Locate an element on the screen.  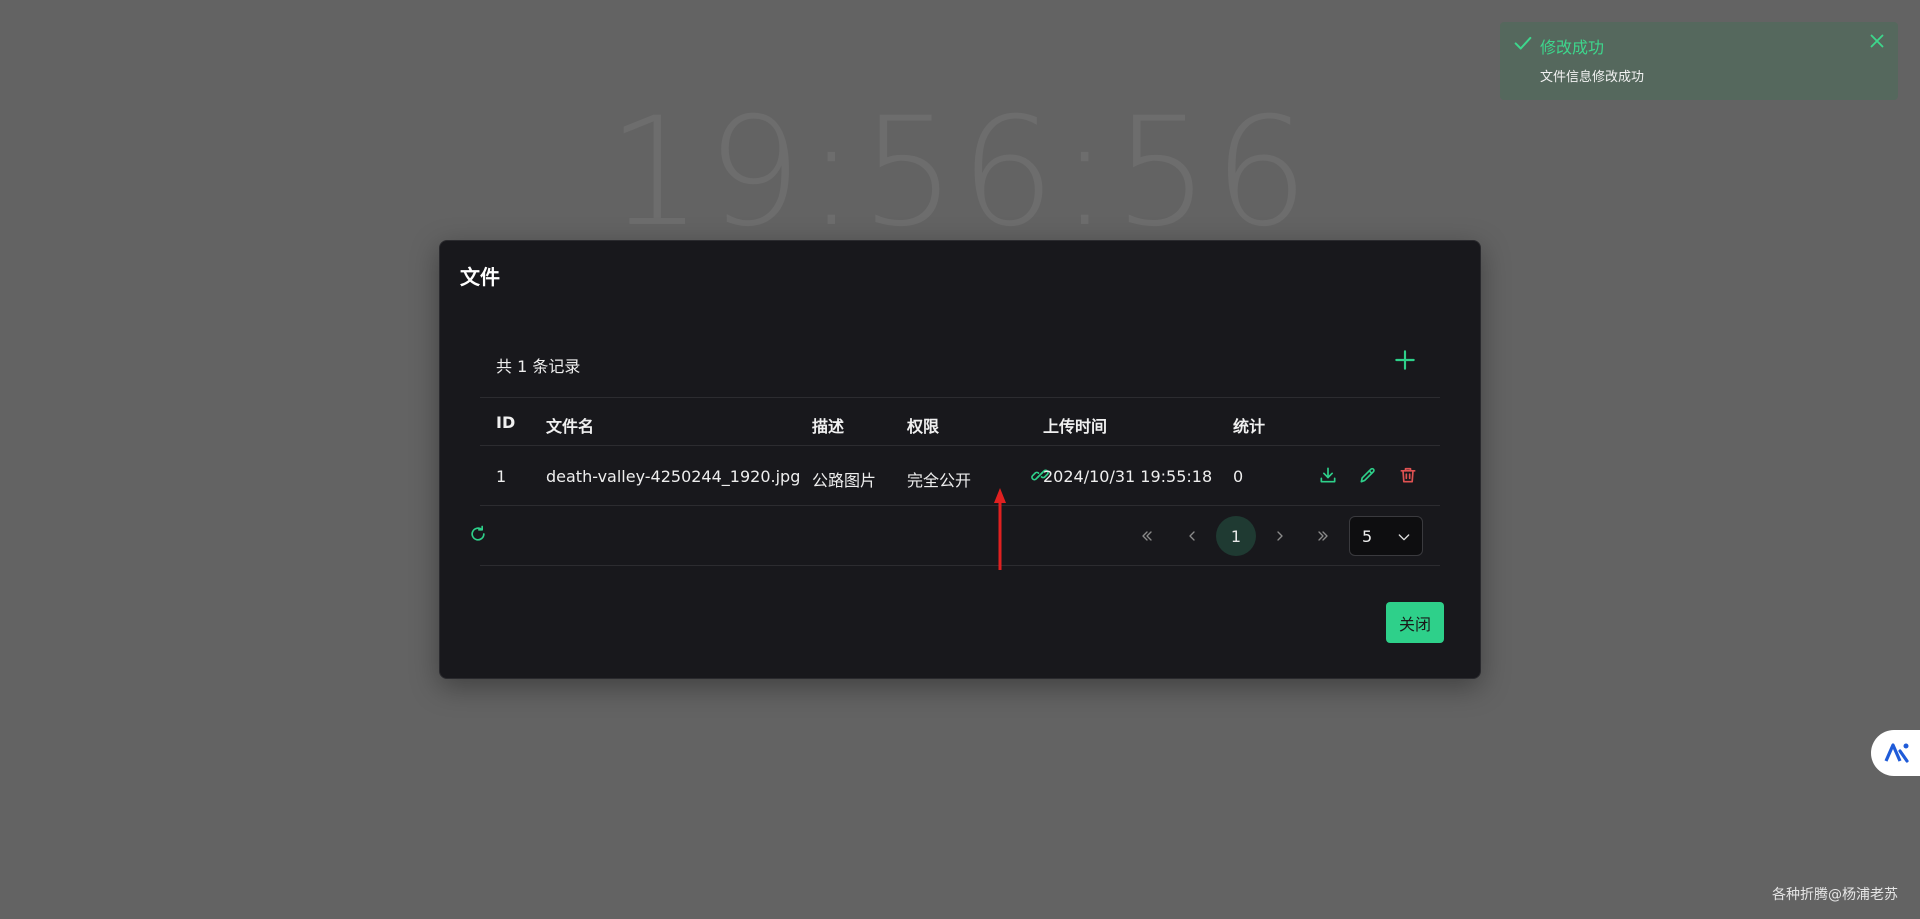
background-clock: 19:56:56 is located at coordinates (960, 173).